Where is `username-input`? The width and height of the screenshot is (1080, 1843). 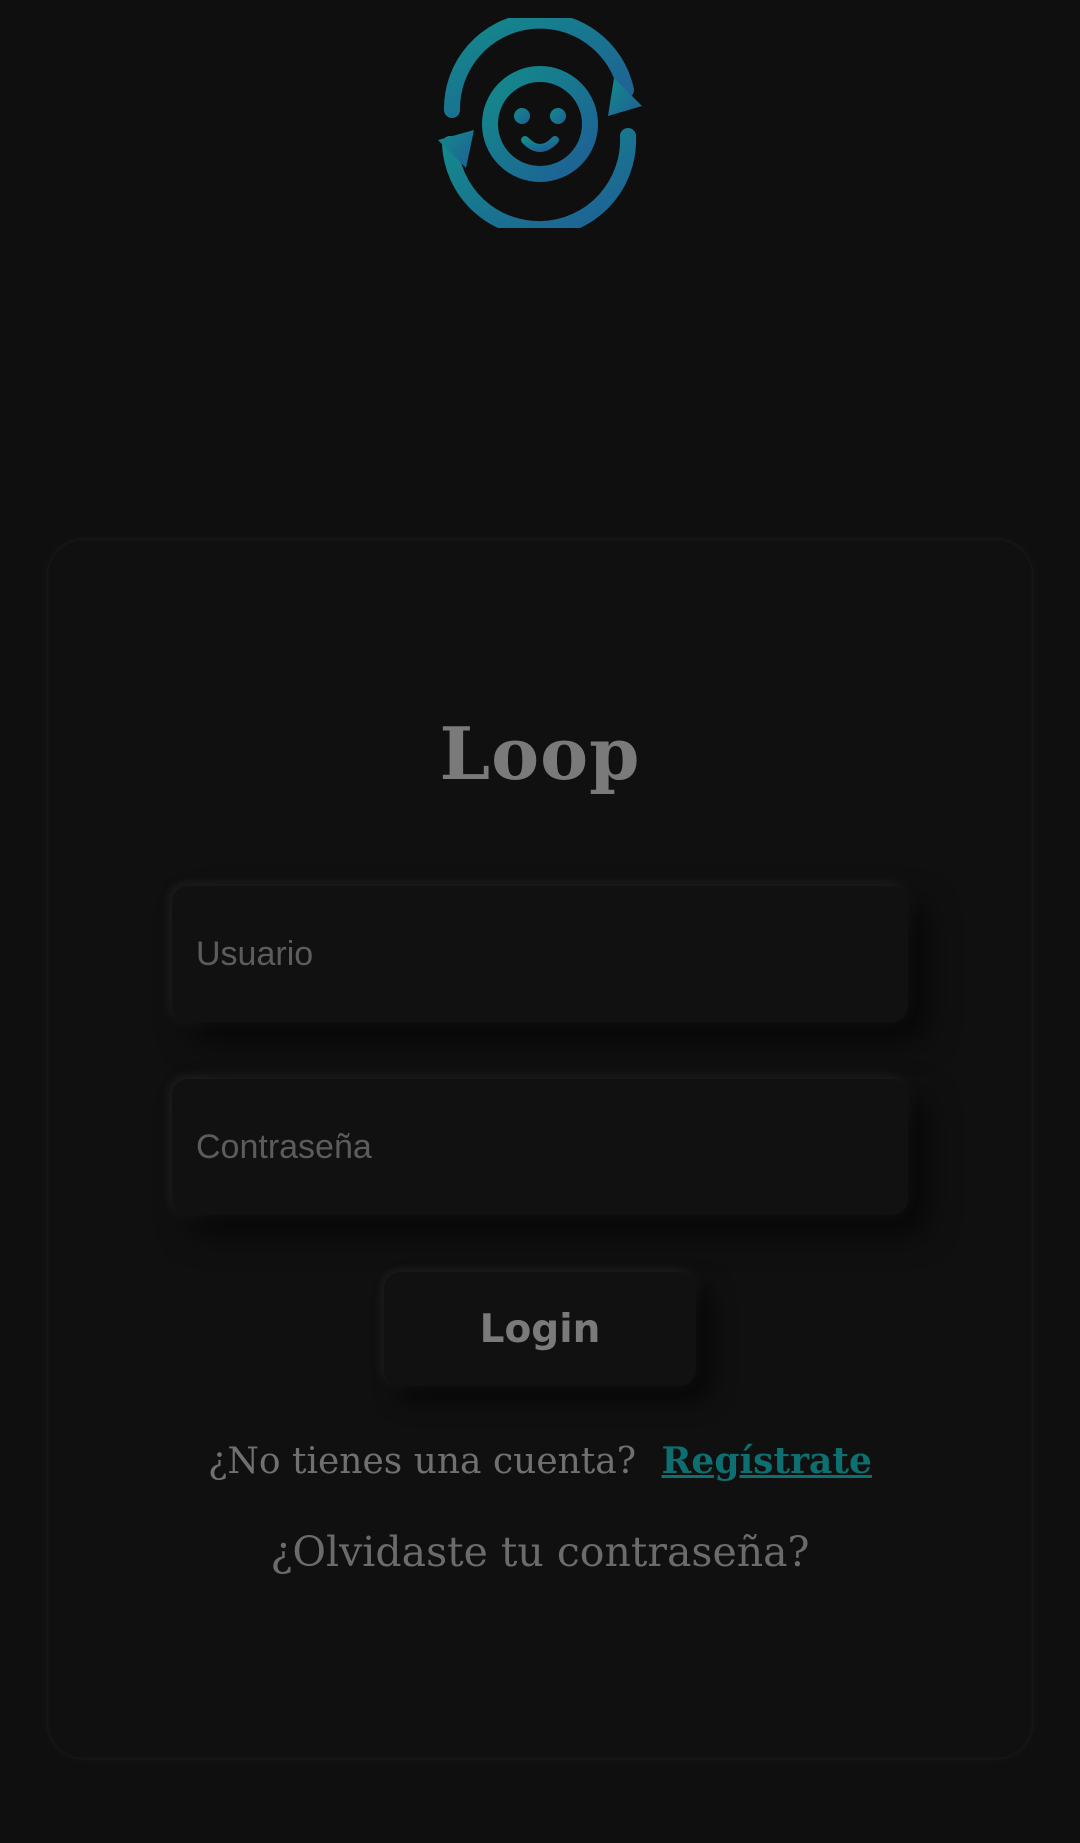
username-input is located at coordinates (540, 954).